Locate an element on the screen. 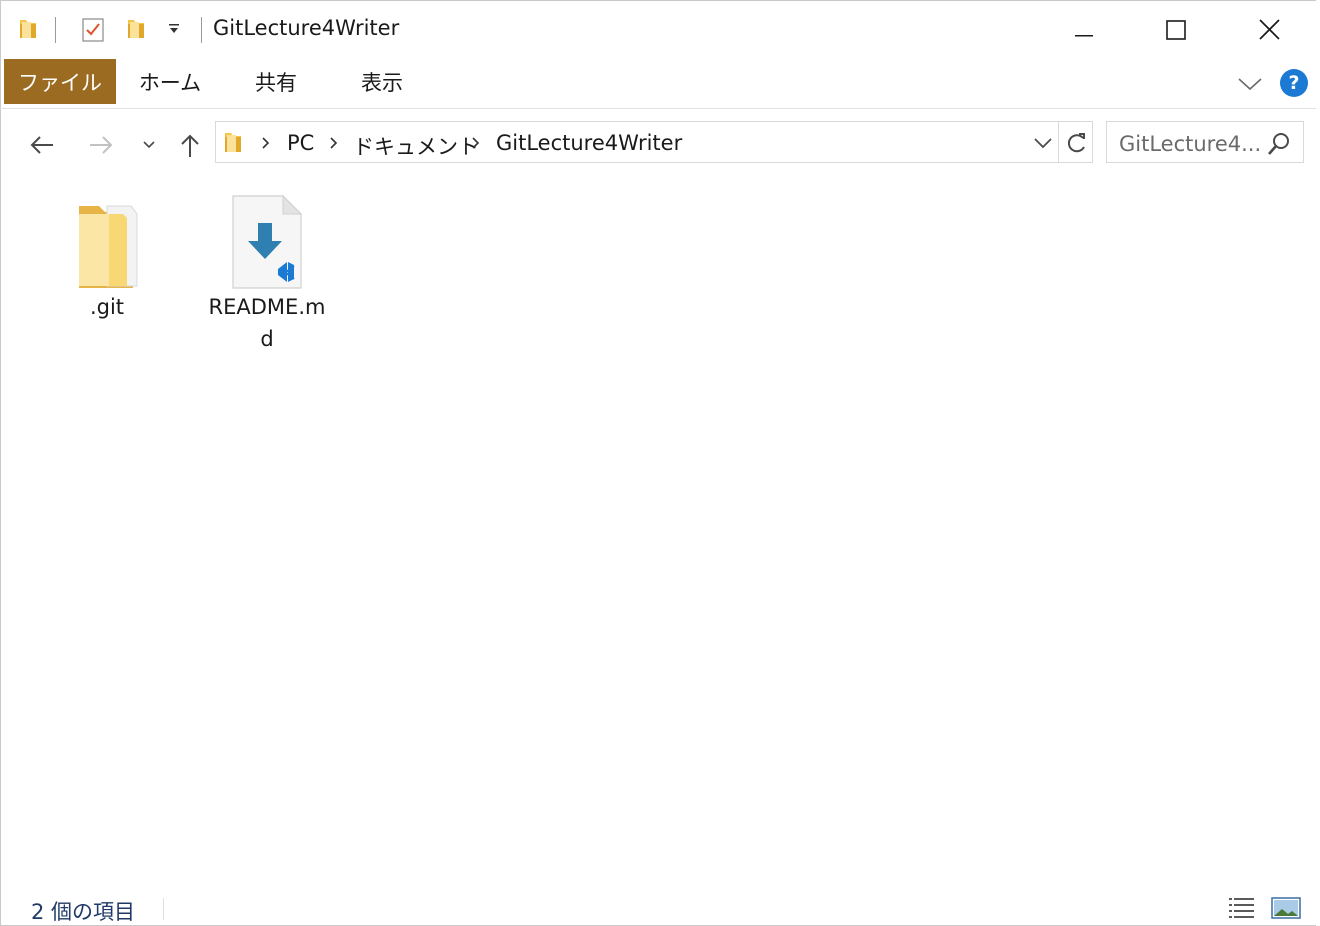 The height and width of the screenshot is (926, 1320). status-item-count: 2 個の項目 is located at coordinates (83, 912).